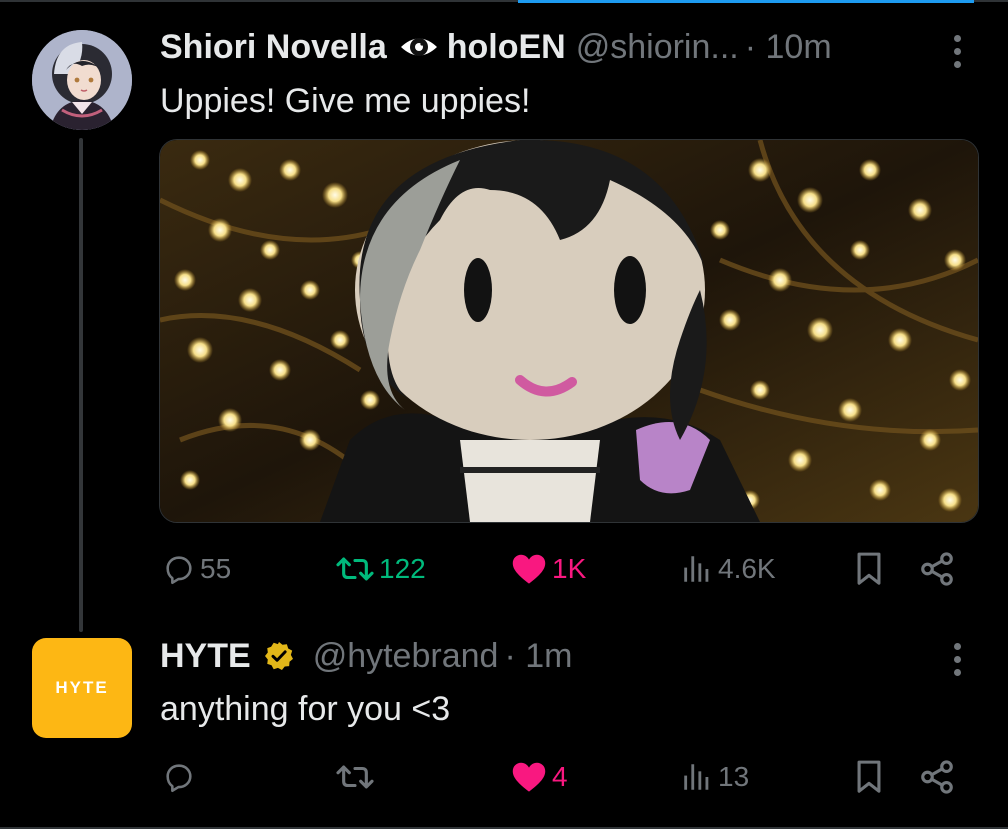 This screenshot has height=829, width=1008. What do you see at coordinates (560, 776) in the screenshot?
I see `like-count: 4` at bounding box center [560, 776].